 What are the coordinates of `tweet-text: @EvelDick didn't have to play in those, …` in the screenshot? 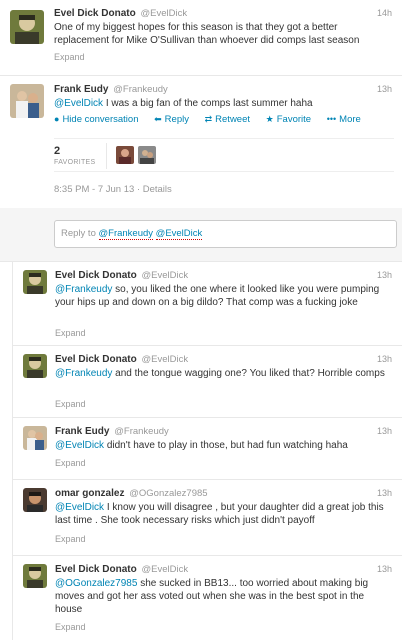 It's located at (224, 445).